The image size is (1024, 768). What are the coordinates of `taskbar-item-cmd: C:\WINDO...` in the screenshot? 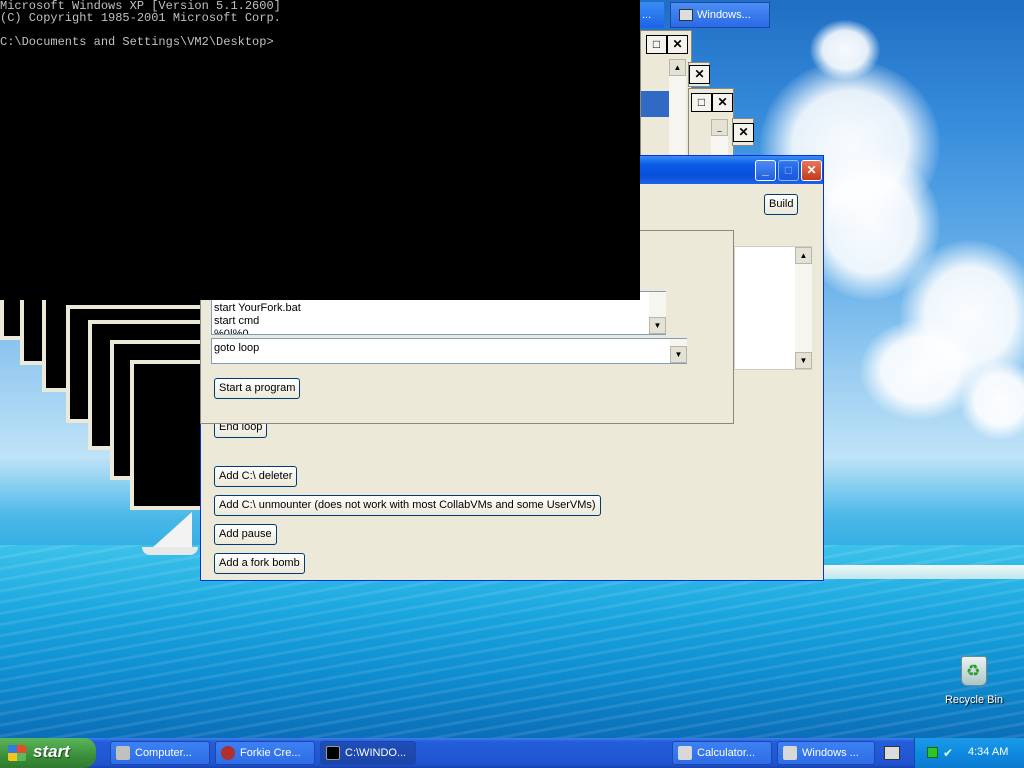 It's located at (368, 753).